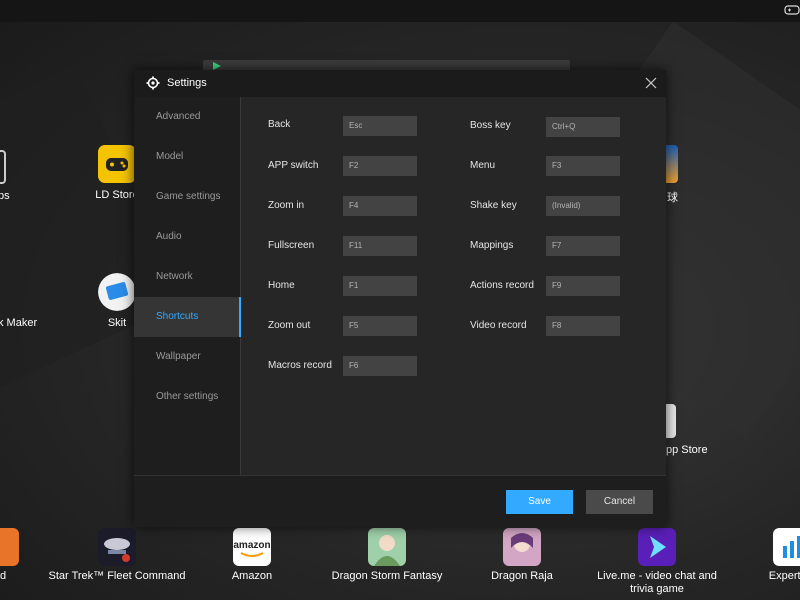 The image size is (800, 600). Describe the element at coordinates (786, 547) in the screenshot. I see `expertop-icon` at that location.